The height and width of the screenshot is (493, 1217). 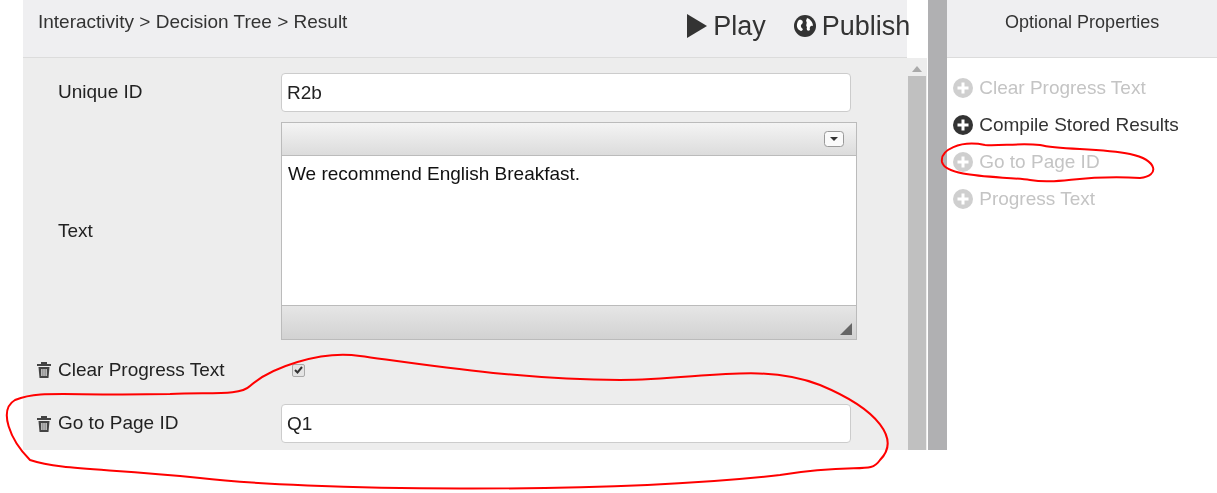 I want to click on panel-title: Optional Properties, so click(x=1082, y=22).